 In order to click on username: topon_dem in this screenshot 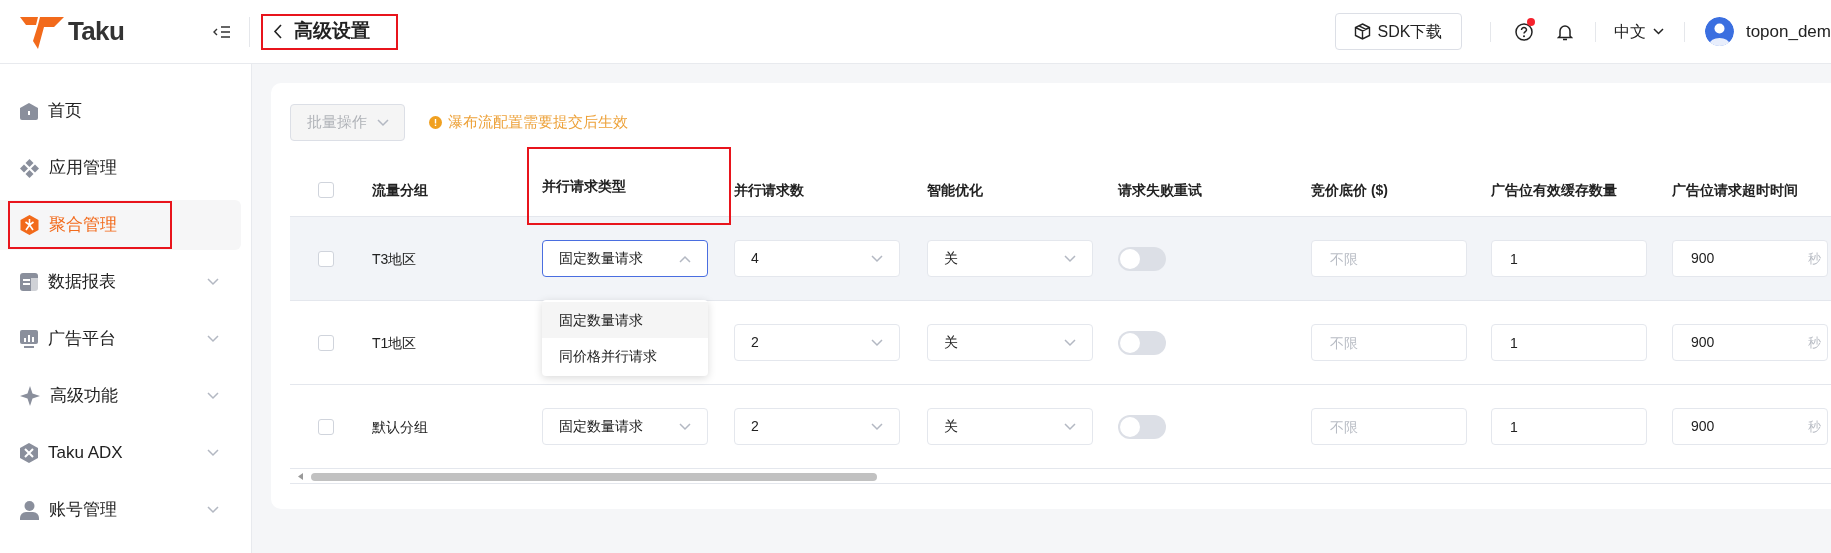, I will do `click(1788, 31)`.